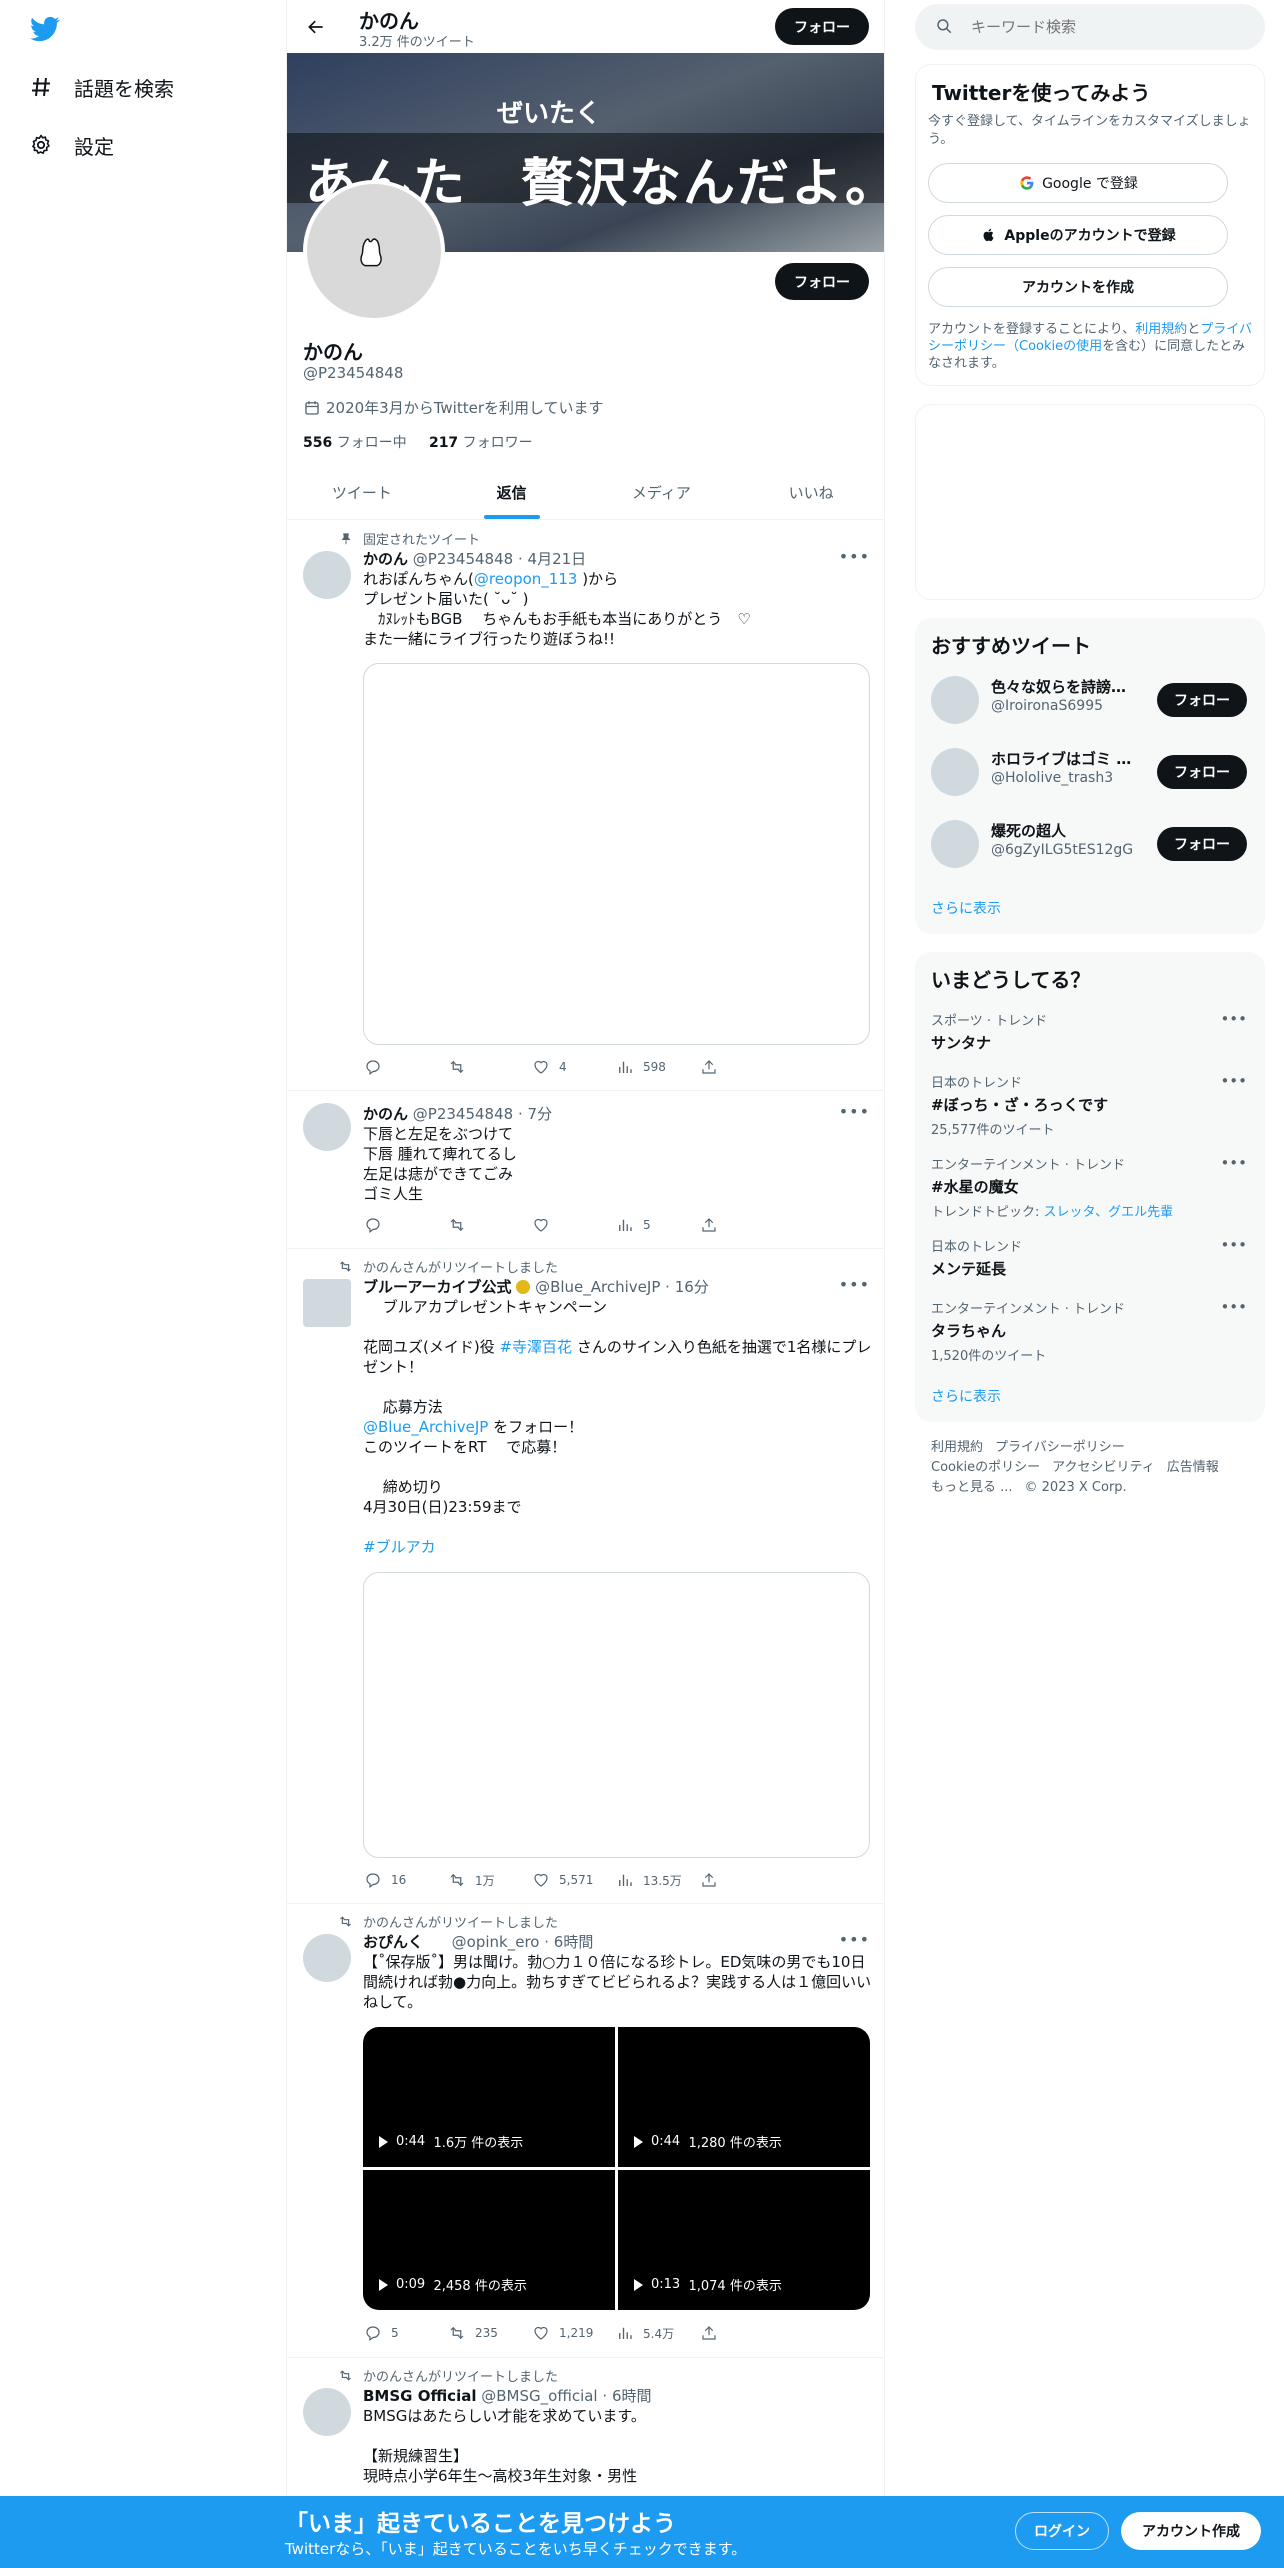 This screenshot has height=2568, width=1284. Describe the element at coordinates (419, 2396) in the screenshot. I see `tweet-author-name: BMSG Official` at that location.